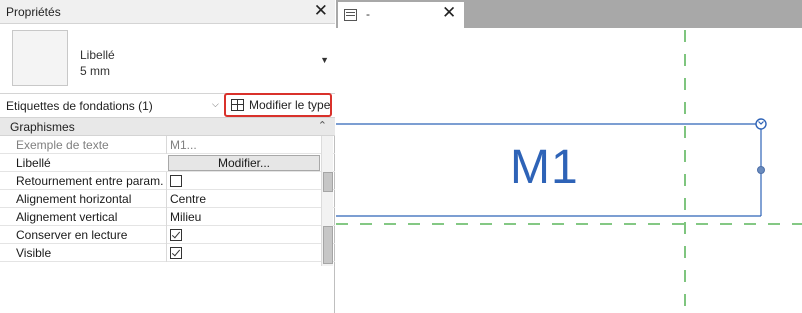 Image resolution: width=802 pixels, height=313 pixels. What do you see at coordinates (176, 181) in the screenshot?
I see `wrap-checkbox` at bounding box center [176, 181].